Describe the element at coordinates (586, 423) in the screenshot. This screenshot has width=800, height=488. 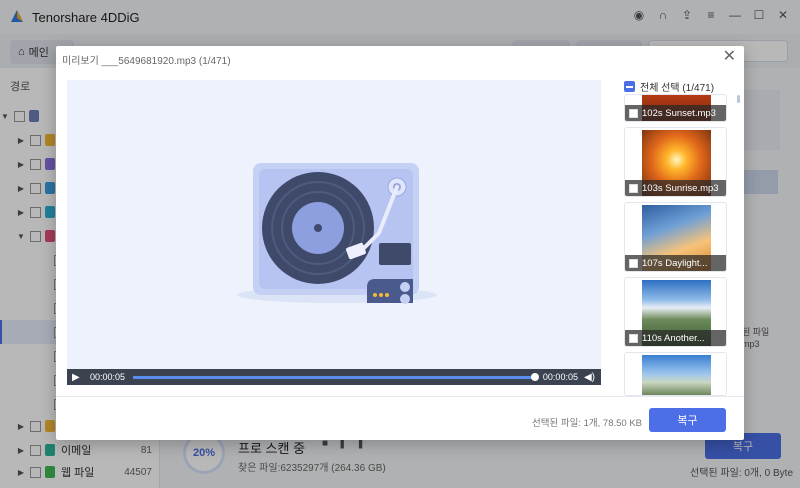
I see `selected-file-info: 선택된 파일: 1개, 78.50 KB` at that location.